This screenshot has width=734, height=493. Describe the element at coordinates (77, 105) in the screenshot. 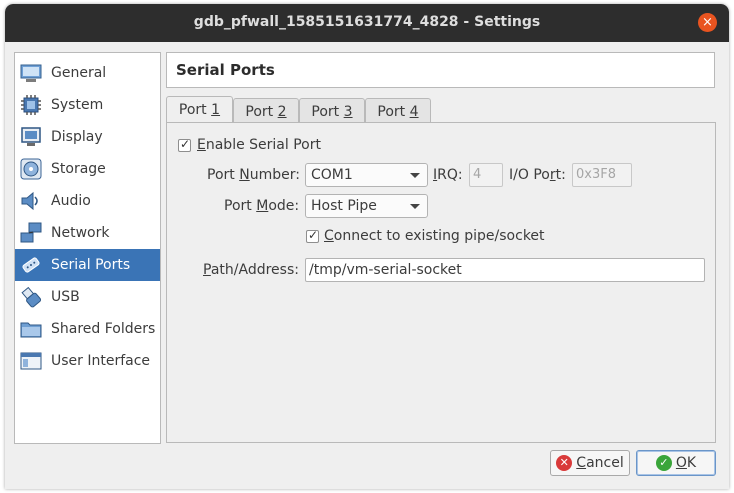

I see `sidebar-item-label: System` at that location.